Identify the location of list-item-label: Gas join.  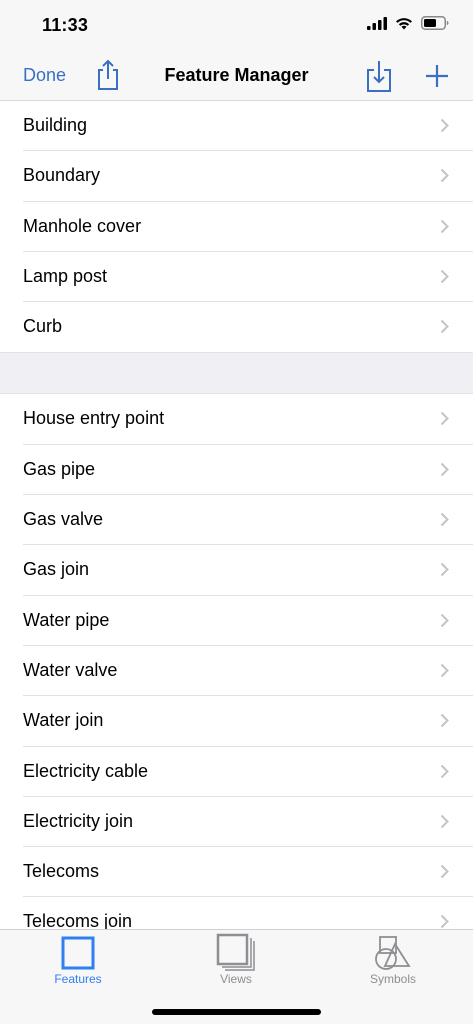
(56, 569).